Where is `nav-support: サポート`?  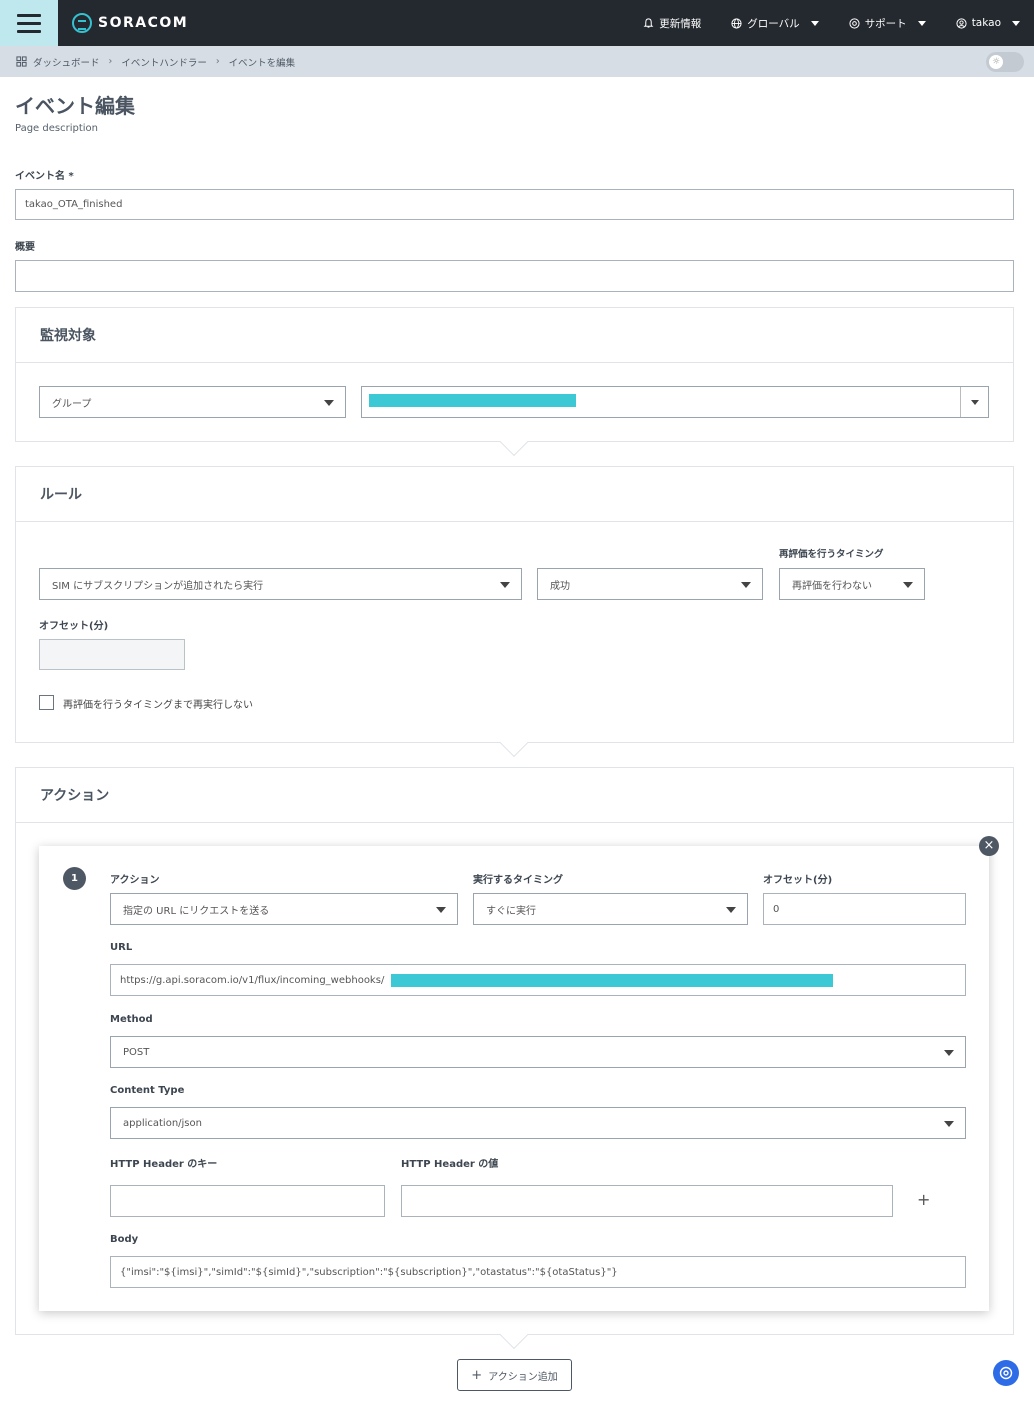
nav-support: サポート is located at coordinates (887, 23).